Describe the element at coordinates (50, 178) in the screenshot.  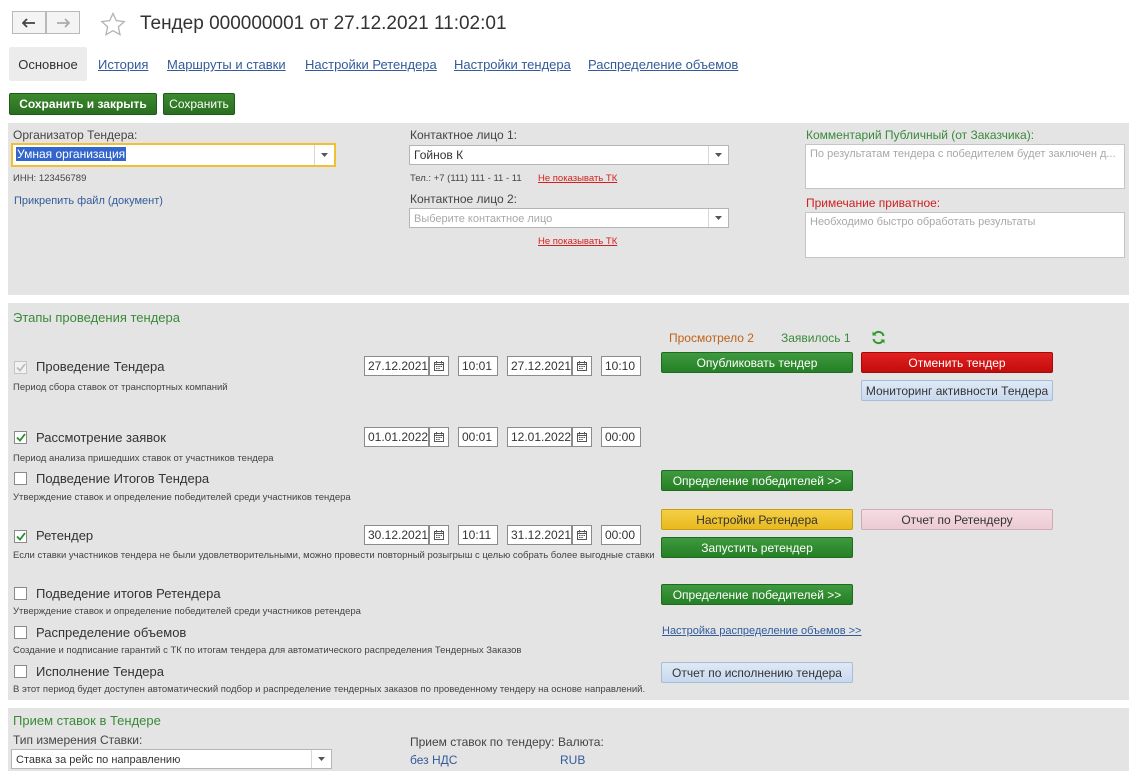
I see `inn-text: ИНН: 123456789` at that location.